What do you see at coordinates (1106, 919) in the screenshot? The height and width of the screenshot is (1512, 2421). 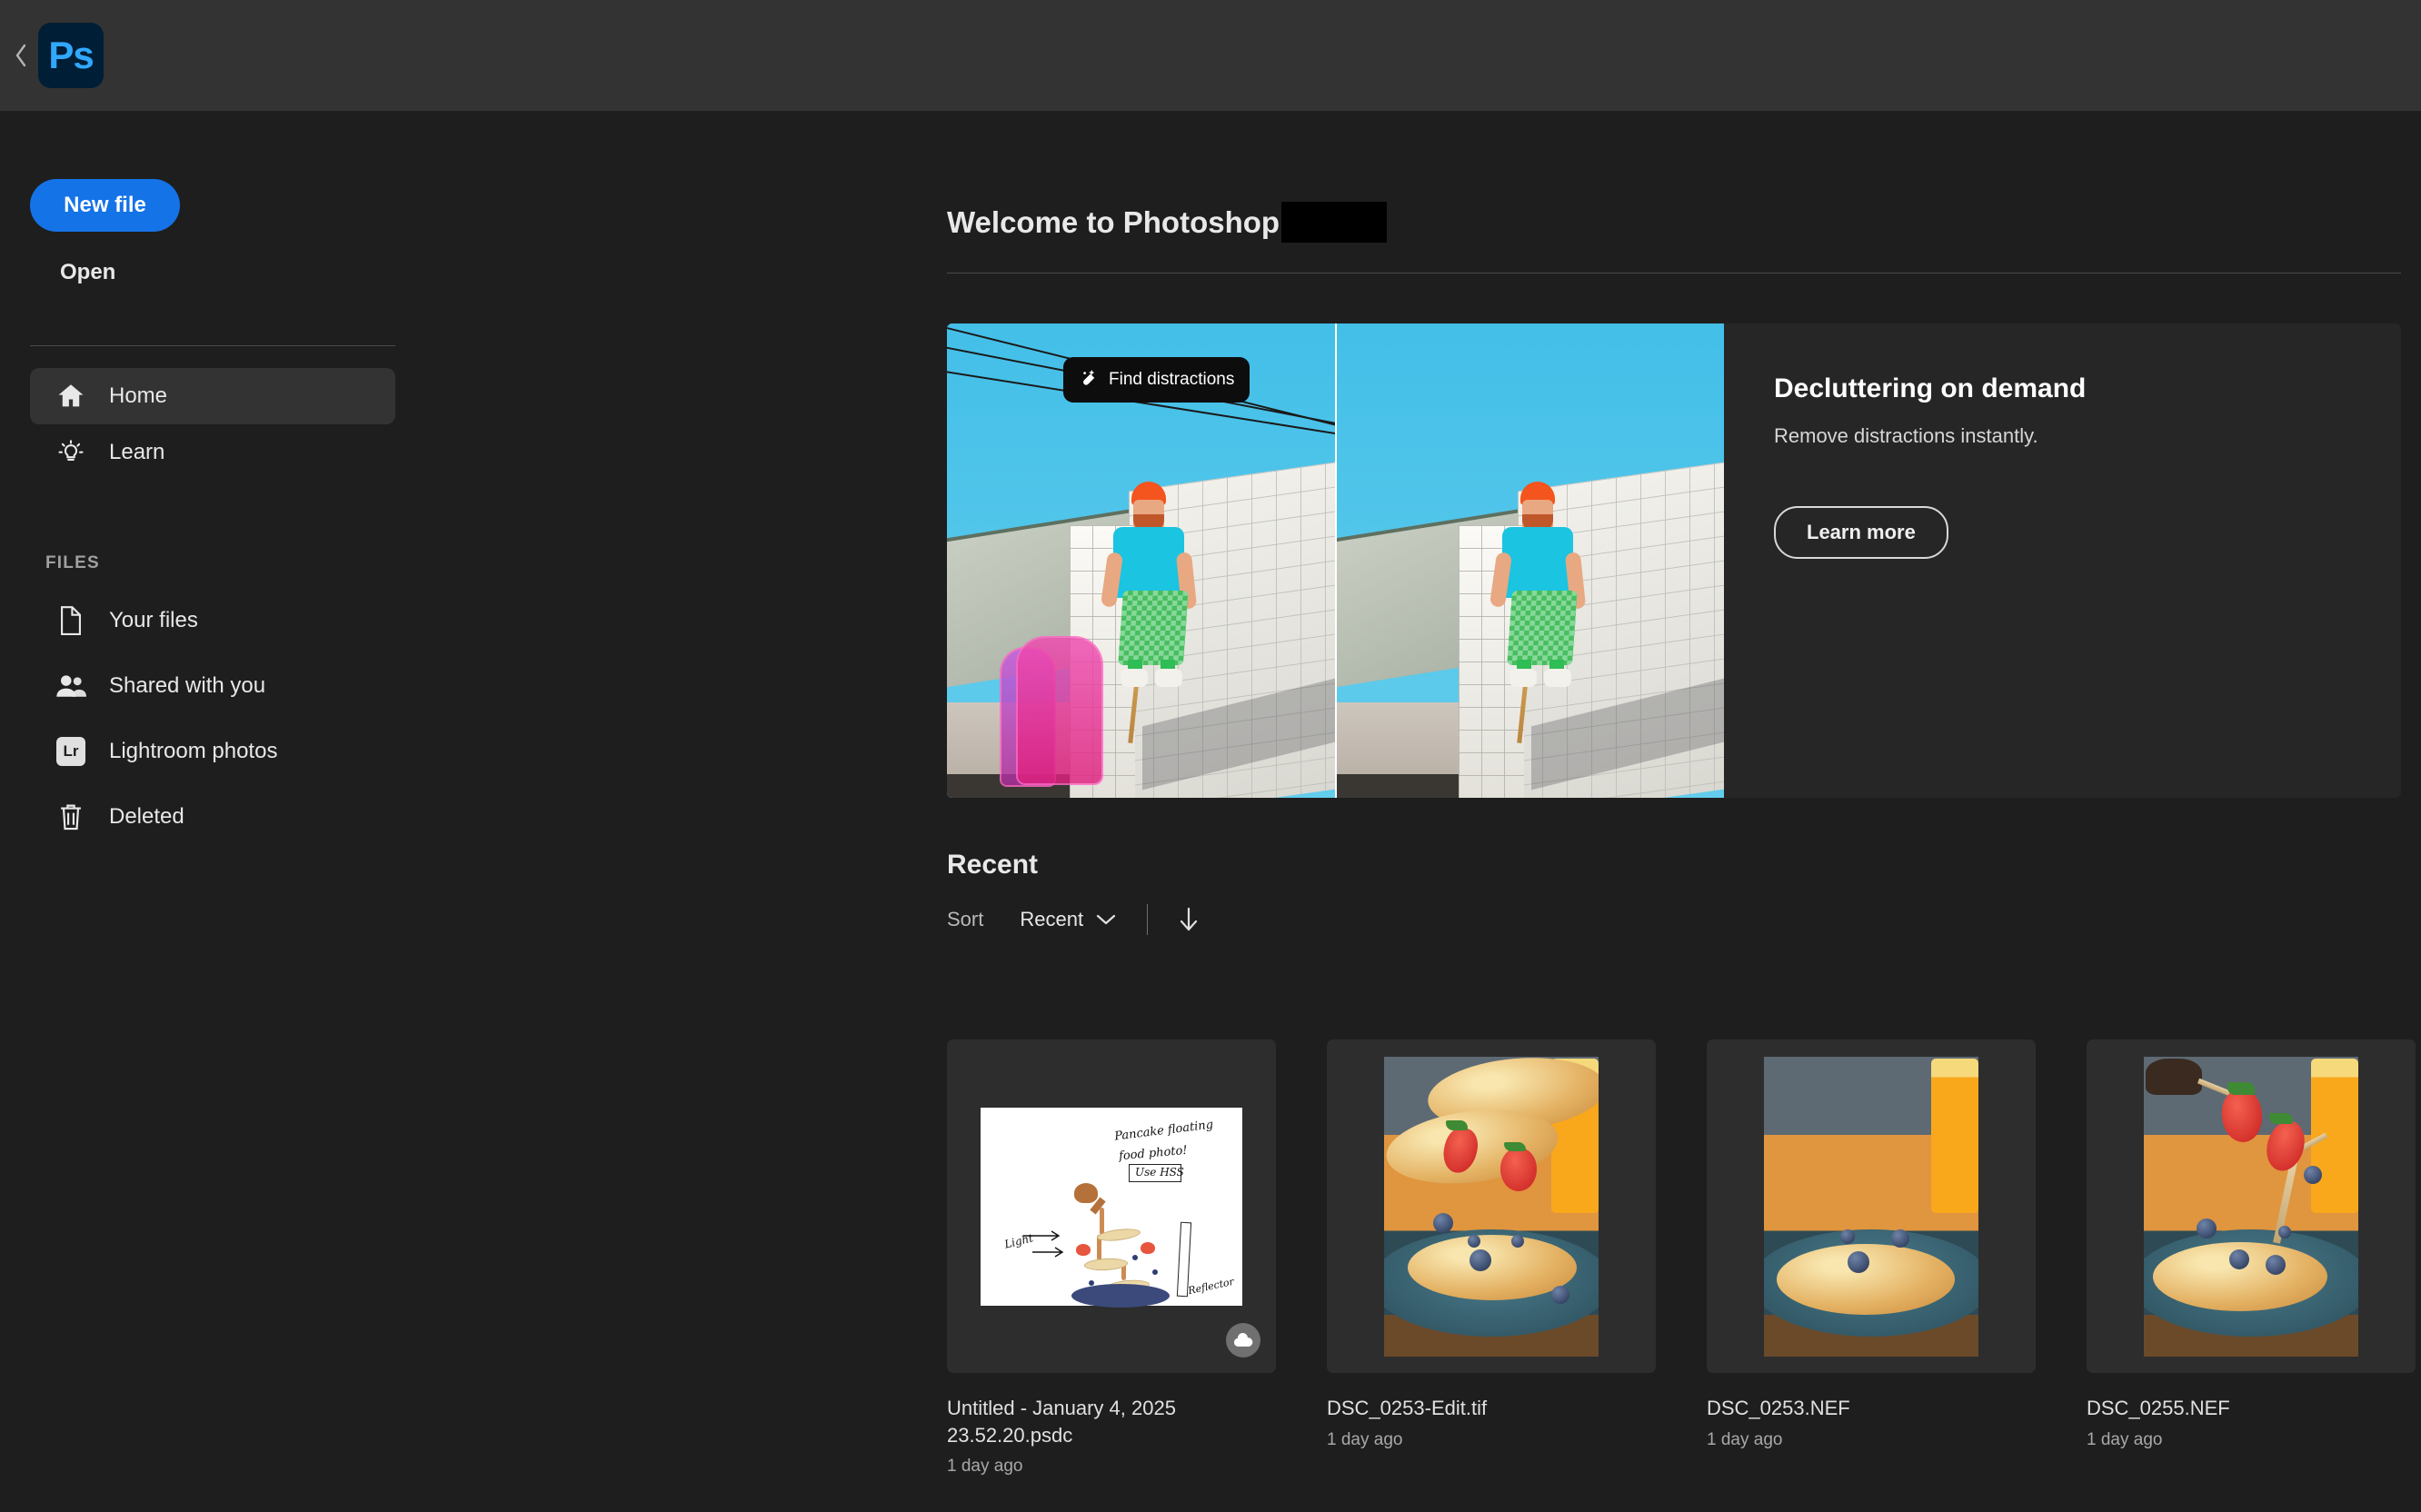 I see `chevron-down-icon` at bounding box center [1106, 919].